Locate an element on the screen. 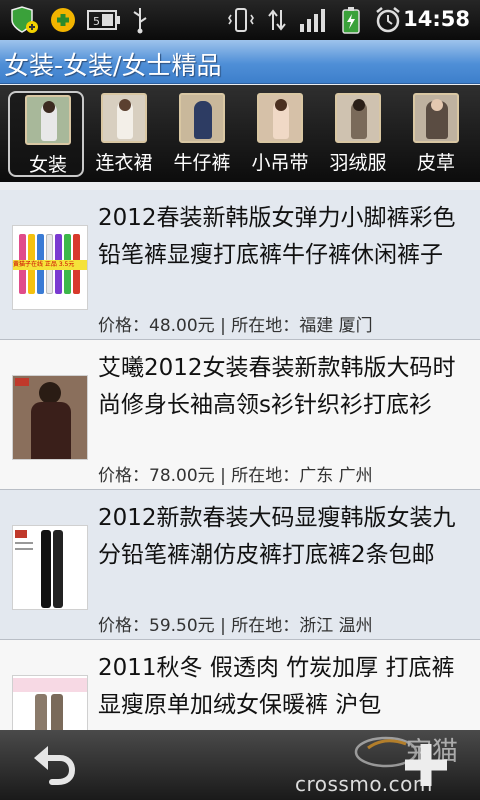  product-name: 2012春装新韩版女弹力小脚裤彩色铅笔裤显瘦打底裤牛仔裤休闲裤子 is located at coordinates (277, 236).